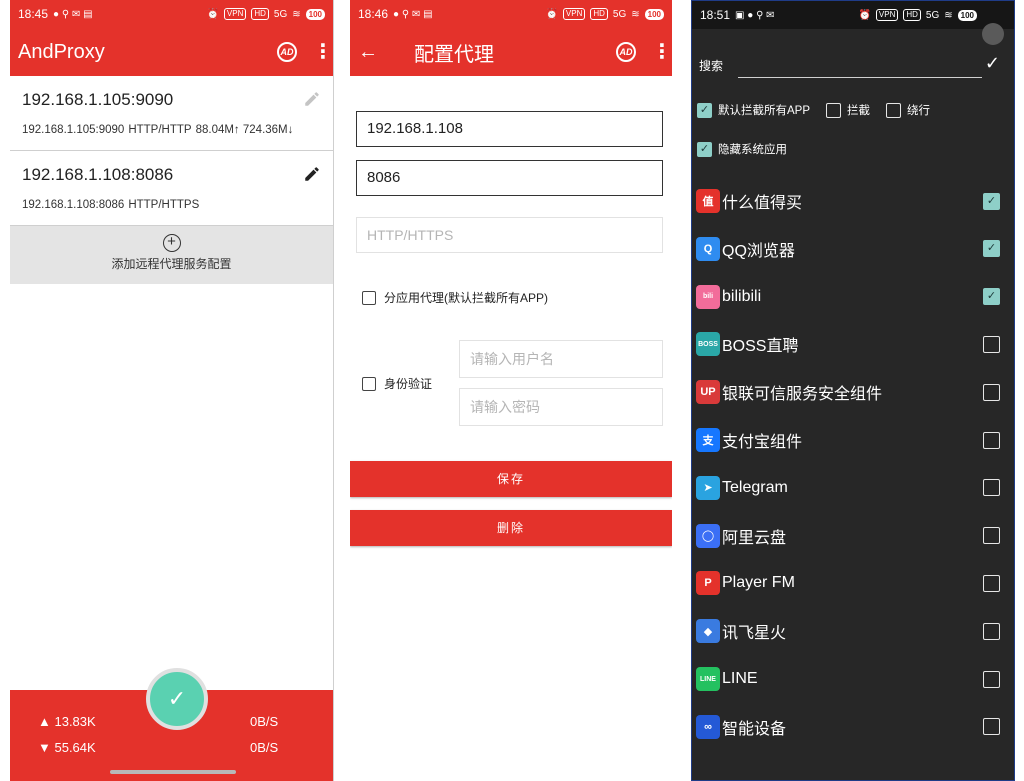 The width and height of the screenshot is (1024, 781). What do you see at coordinates (708, 631) in the screenshot?
I see `app-icon: ◆` at bounding box center [708, 631].